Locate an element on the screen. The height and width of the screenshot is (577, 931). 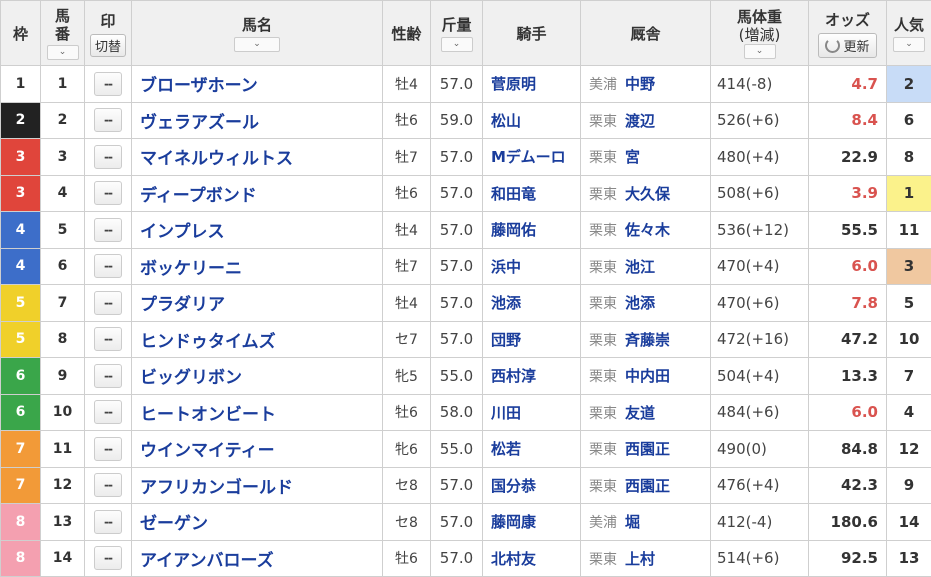
sort-body-weight-button: ⌄ is located at coordinates (760, 51).